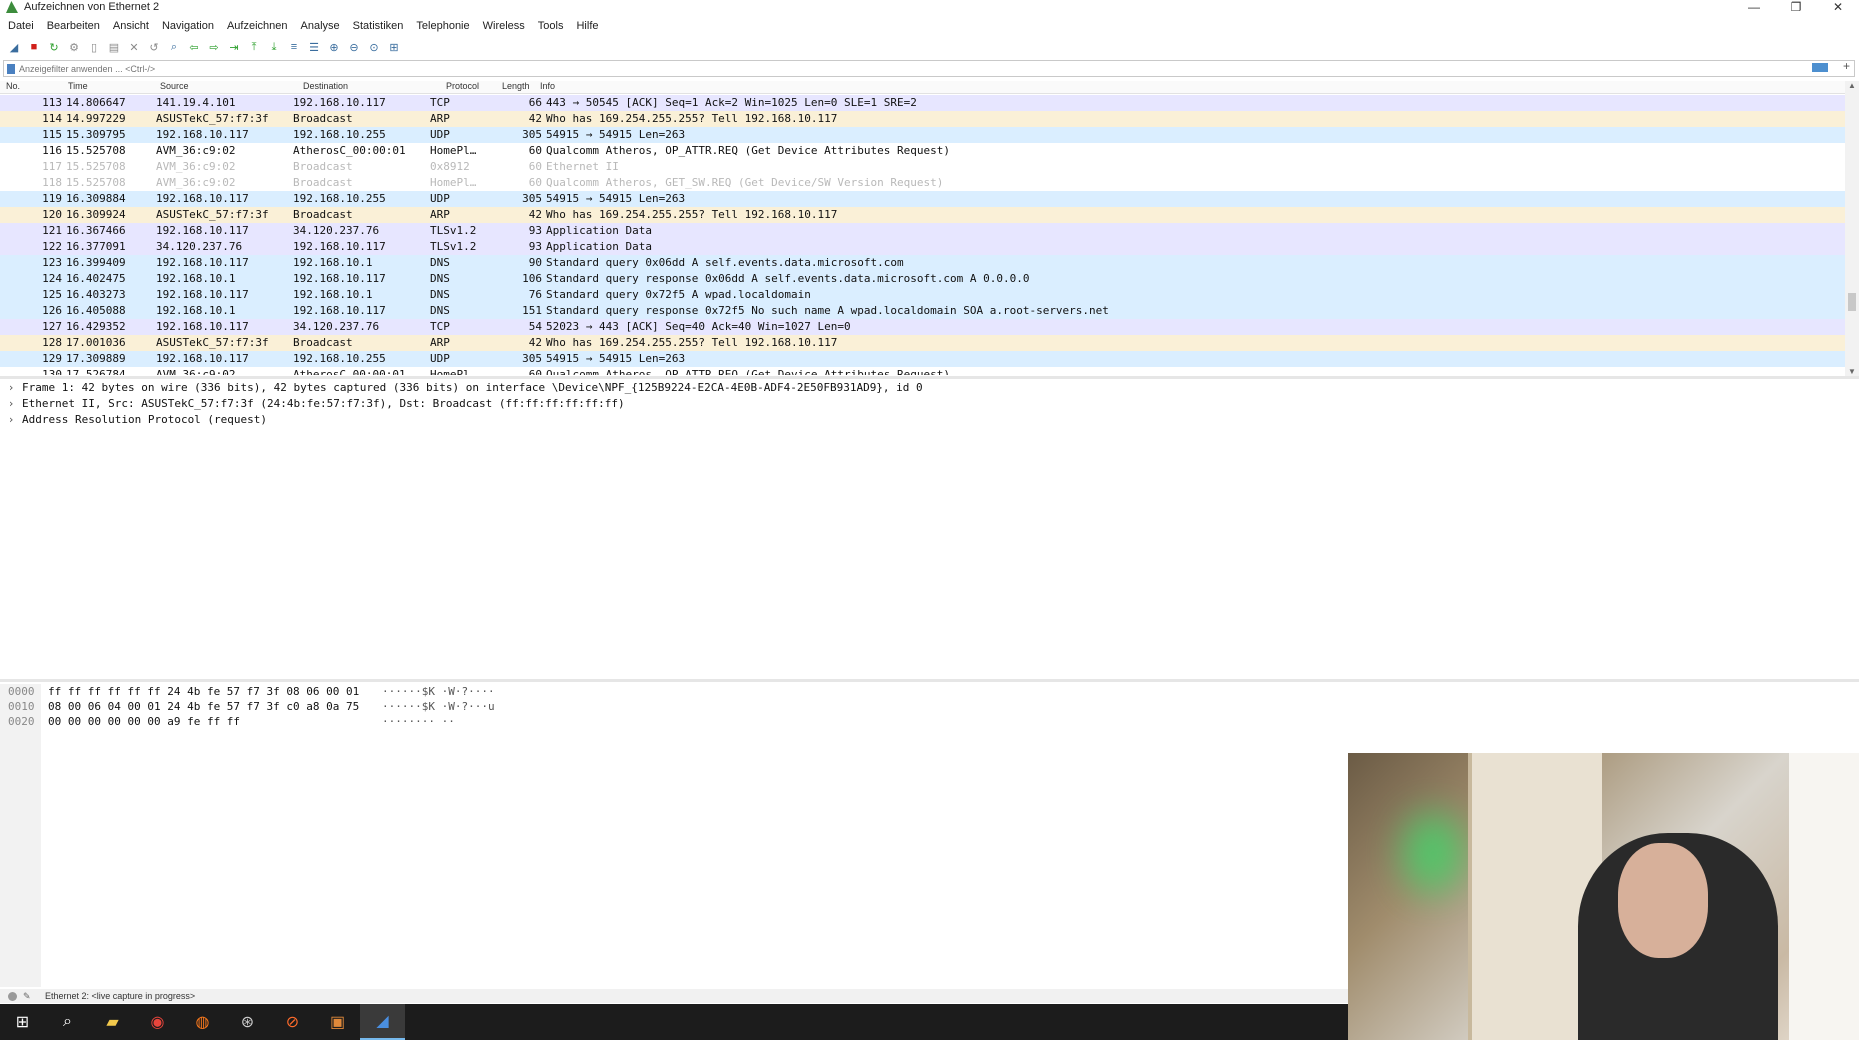 This screenshot has height=1040, width=1859. What do you see at coordinates (1838, 7) in the screenshot?
I see `close-button: ✕` at bounding box center [1838, 7].